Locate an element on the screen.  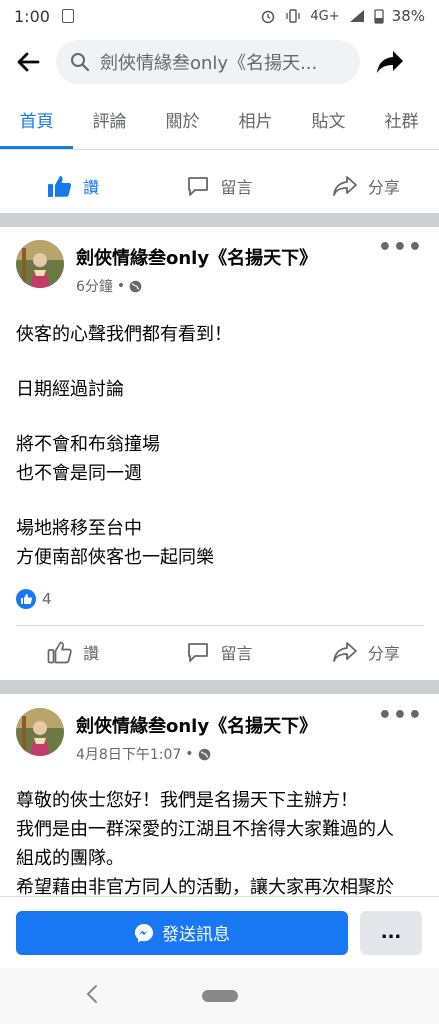
prev-post-actions: 讚 留言 分享 is located at coordinates (219, 186).